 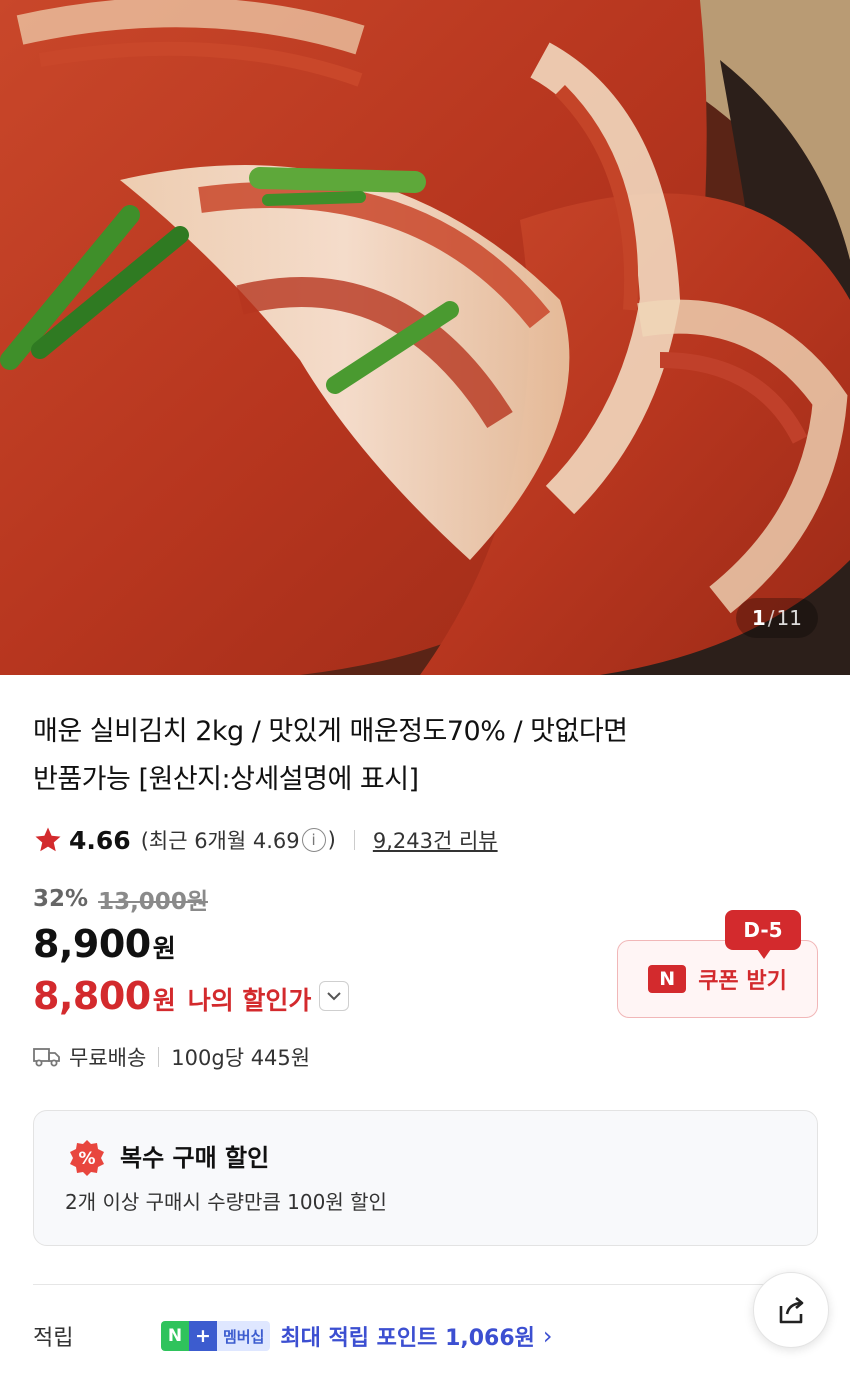 What do you see at coordinates (164, 1000) in the screenshot?
I see `my-price-currency: 원` at bounding box center [164, 1000].